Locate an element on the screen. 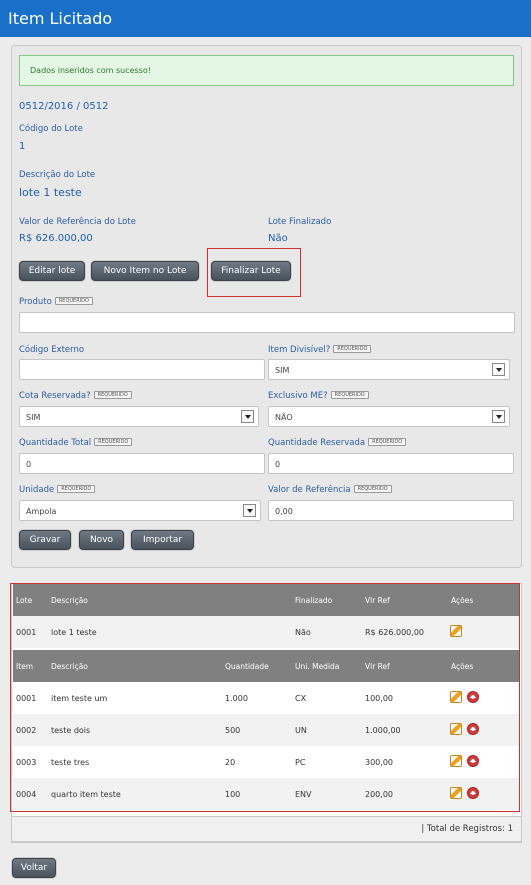 This screenshot has height=885, width=531. finalizar-highlight is located at coordinates (254, 272).